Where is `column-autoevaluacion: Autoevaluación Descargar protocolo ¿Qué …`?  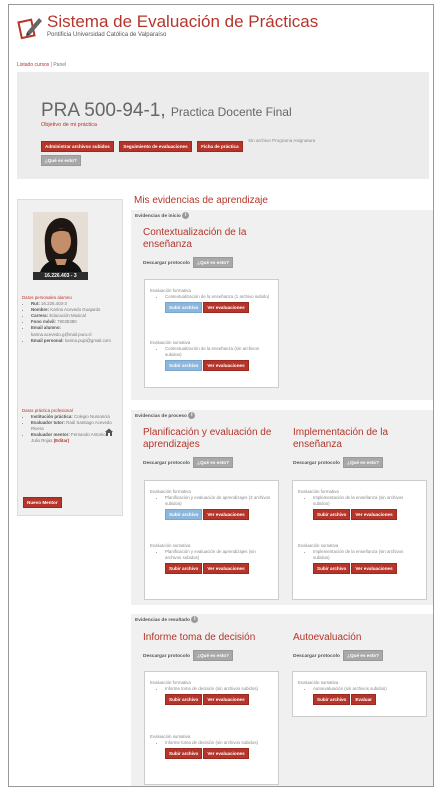 column-autoevaluacion: Autoevaluación Descargar protocolo ¿Qué … is located at coordinates (360, 646).